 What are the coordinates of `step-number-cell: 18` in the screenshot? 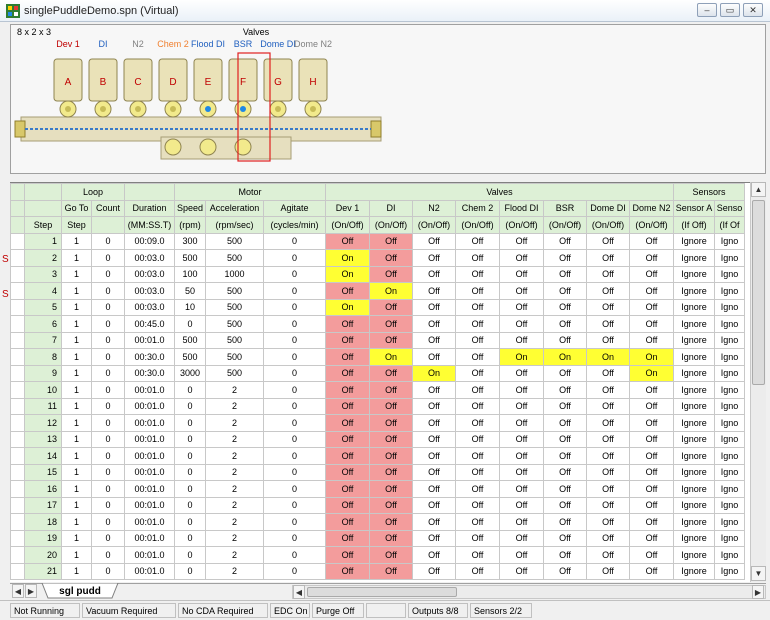 It's located at (43, 522).